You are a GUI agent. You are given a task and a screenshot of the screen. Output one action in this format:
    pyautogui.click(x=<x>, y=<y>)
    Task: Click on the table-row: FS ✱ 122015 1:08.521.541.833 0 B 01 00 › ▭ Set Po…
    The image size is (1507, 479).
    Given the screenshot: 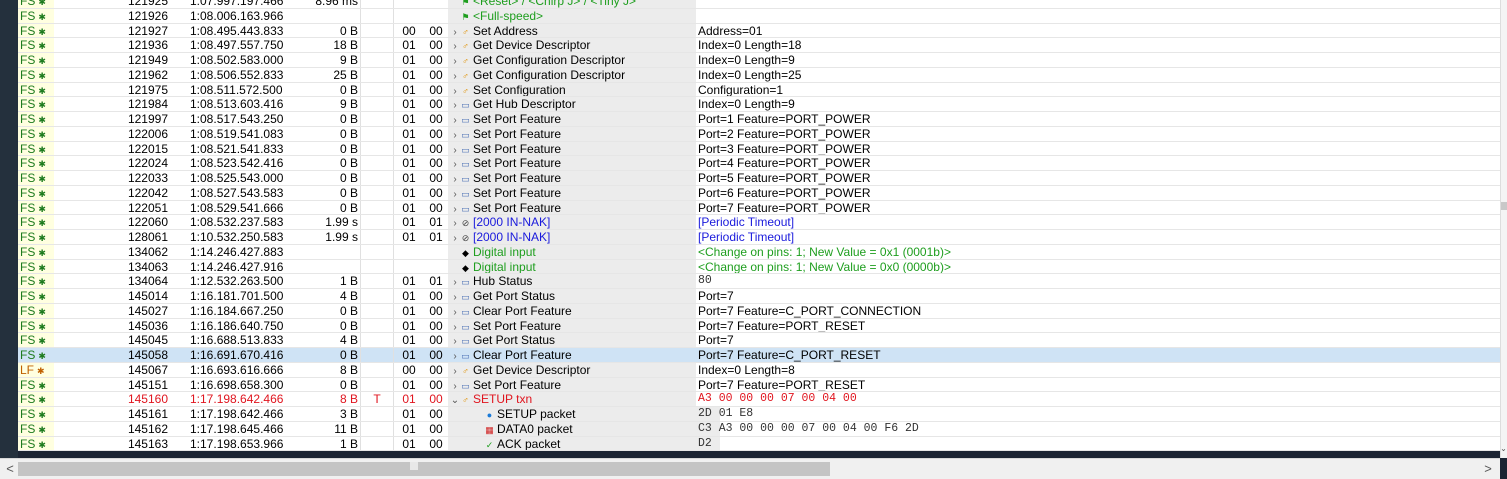 What is the action you would take?
    pyautogui.click(x=759, y=149)
    